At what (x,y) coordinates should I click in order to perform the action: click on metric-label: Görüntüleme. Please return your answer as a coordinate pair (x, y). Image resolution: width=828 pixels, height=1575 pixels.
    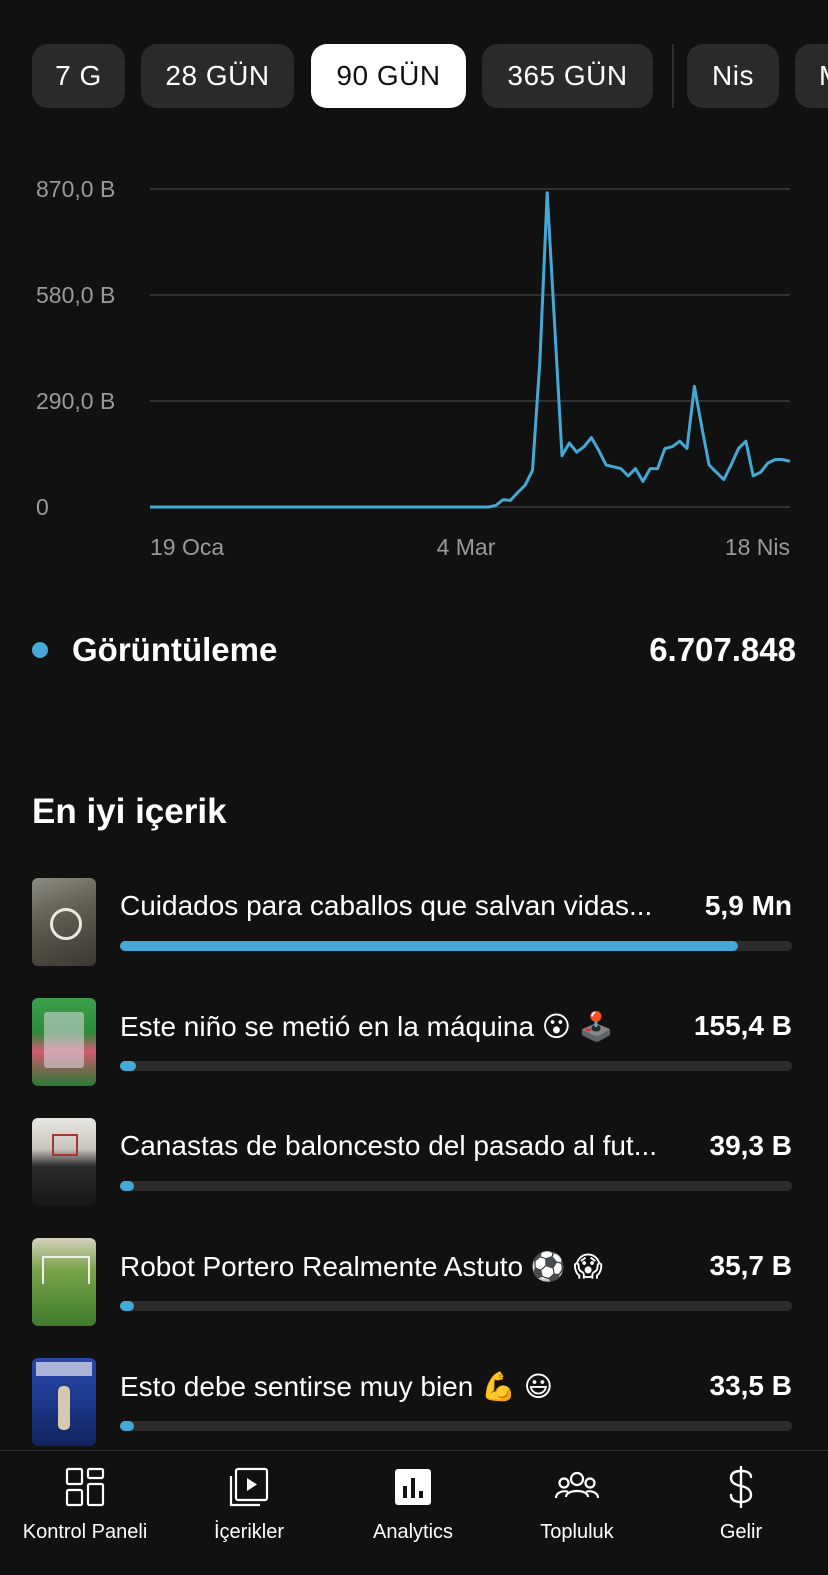
    Looking at the image, I should click on (175, 649).